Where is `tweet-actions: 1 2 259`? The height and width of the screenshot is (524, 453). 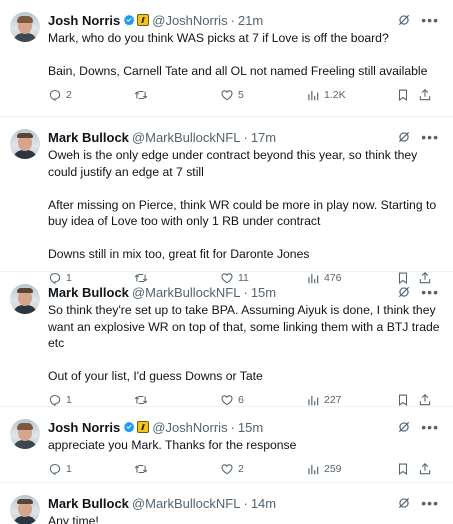
tweet-actions: 1 2 259 is located at coordinates (245, 470).